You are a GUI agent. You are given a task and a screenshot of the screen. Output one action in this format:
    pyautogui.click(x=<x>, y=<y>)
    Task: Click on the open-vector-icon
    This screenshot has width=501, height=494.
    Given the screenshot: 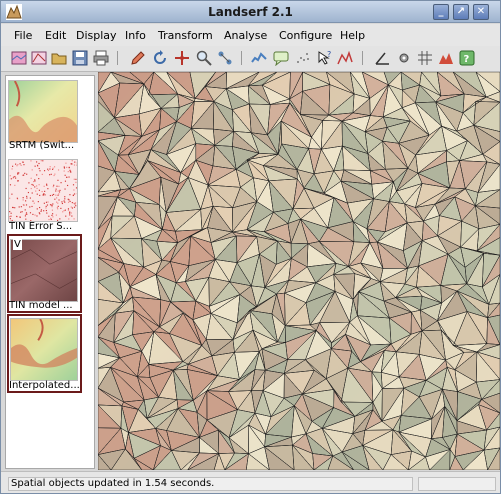 What is the action you would take?
    pyautogui.click(x=39, y=58)
    